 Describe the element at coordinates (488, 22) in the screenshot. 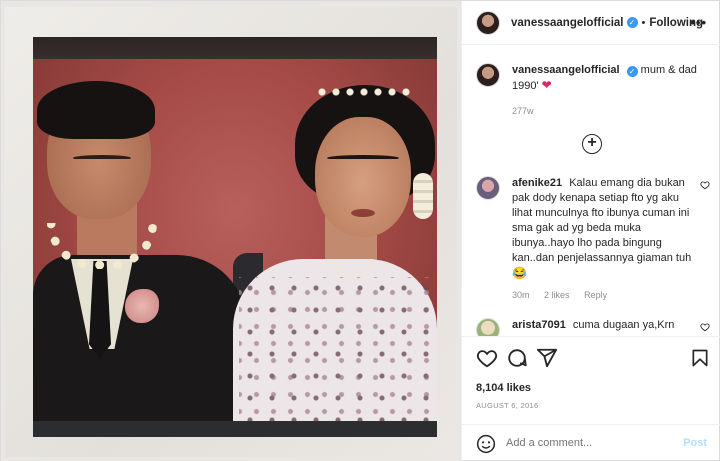

I see `avatar` at that location.